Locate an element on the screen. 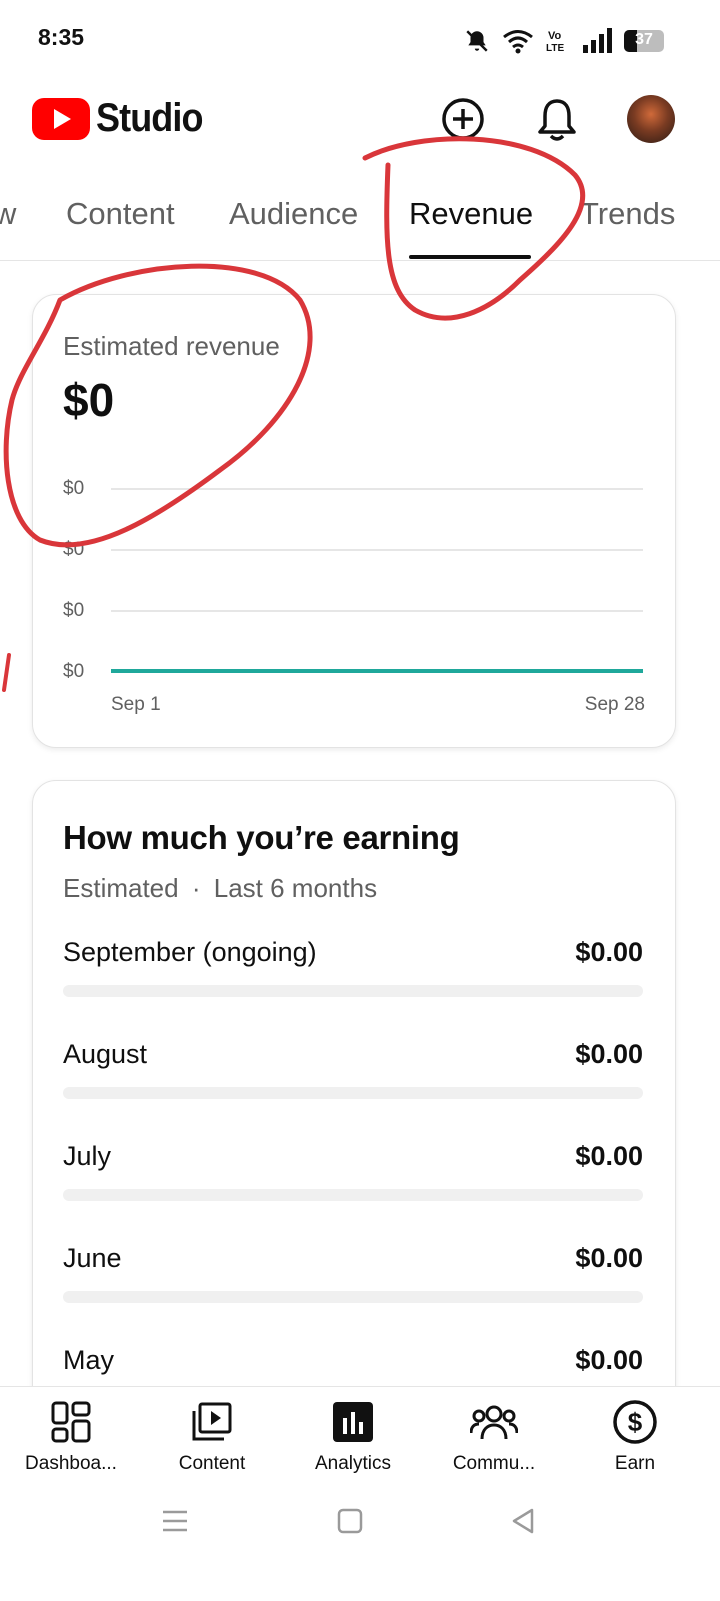 Image resolution: width=720 pixels, height=1601 pixels. app-name: Studio is located at coordinates (149, 118).